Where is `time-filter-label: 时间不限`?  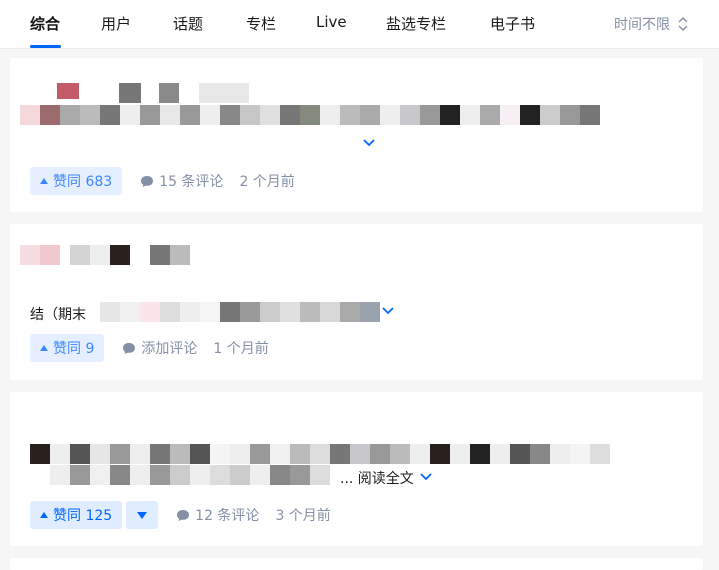
time-filter-label: 时间不限 is located at coordinates (642, 25).